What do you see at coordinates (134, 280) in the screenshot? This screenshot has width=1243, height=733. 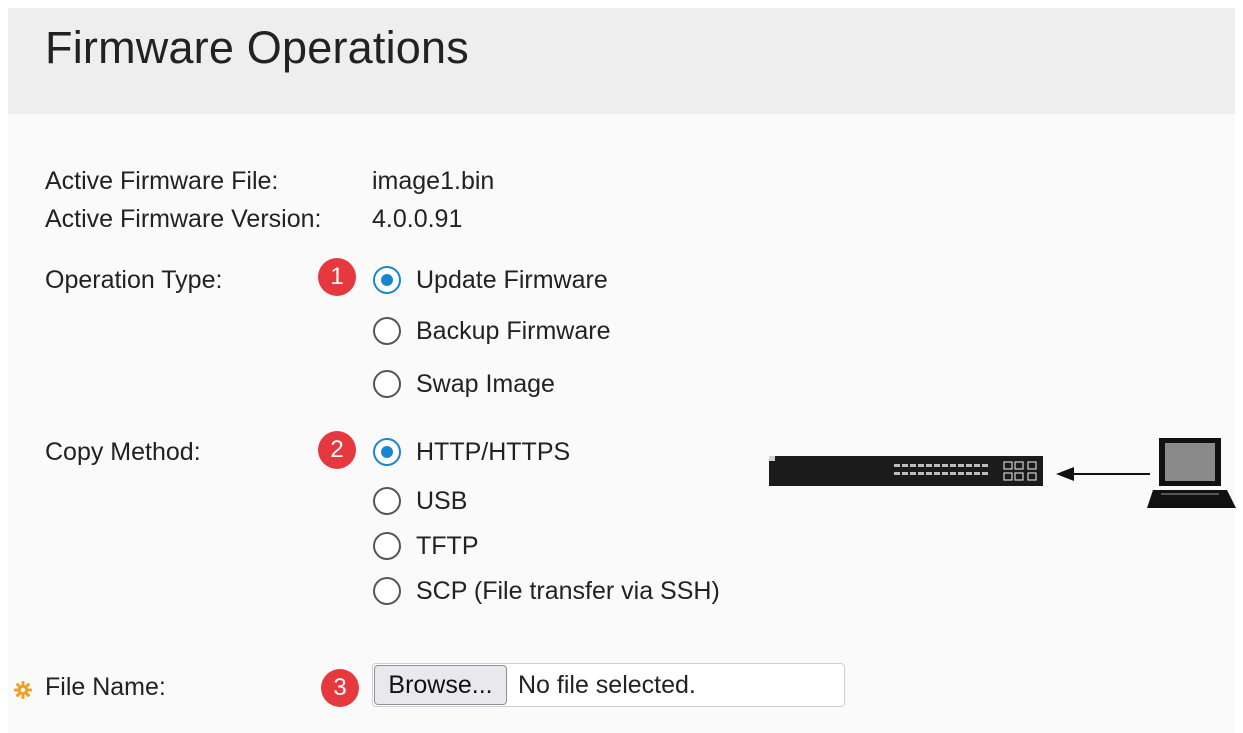 I see `operation-type-label: Operation Type:` at bounding box center [134, 280].